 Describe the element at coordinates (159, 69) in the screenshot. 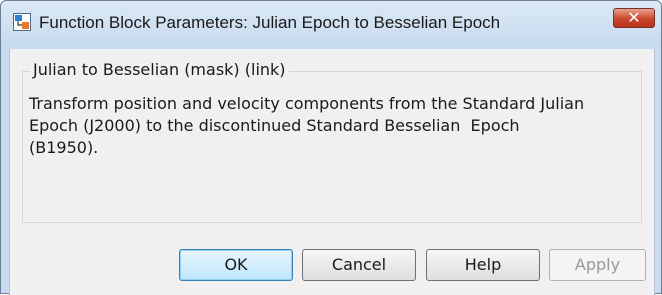

I see `mask-group-title: Julian to Besselian (mask) (link)` at that location.